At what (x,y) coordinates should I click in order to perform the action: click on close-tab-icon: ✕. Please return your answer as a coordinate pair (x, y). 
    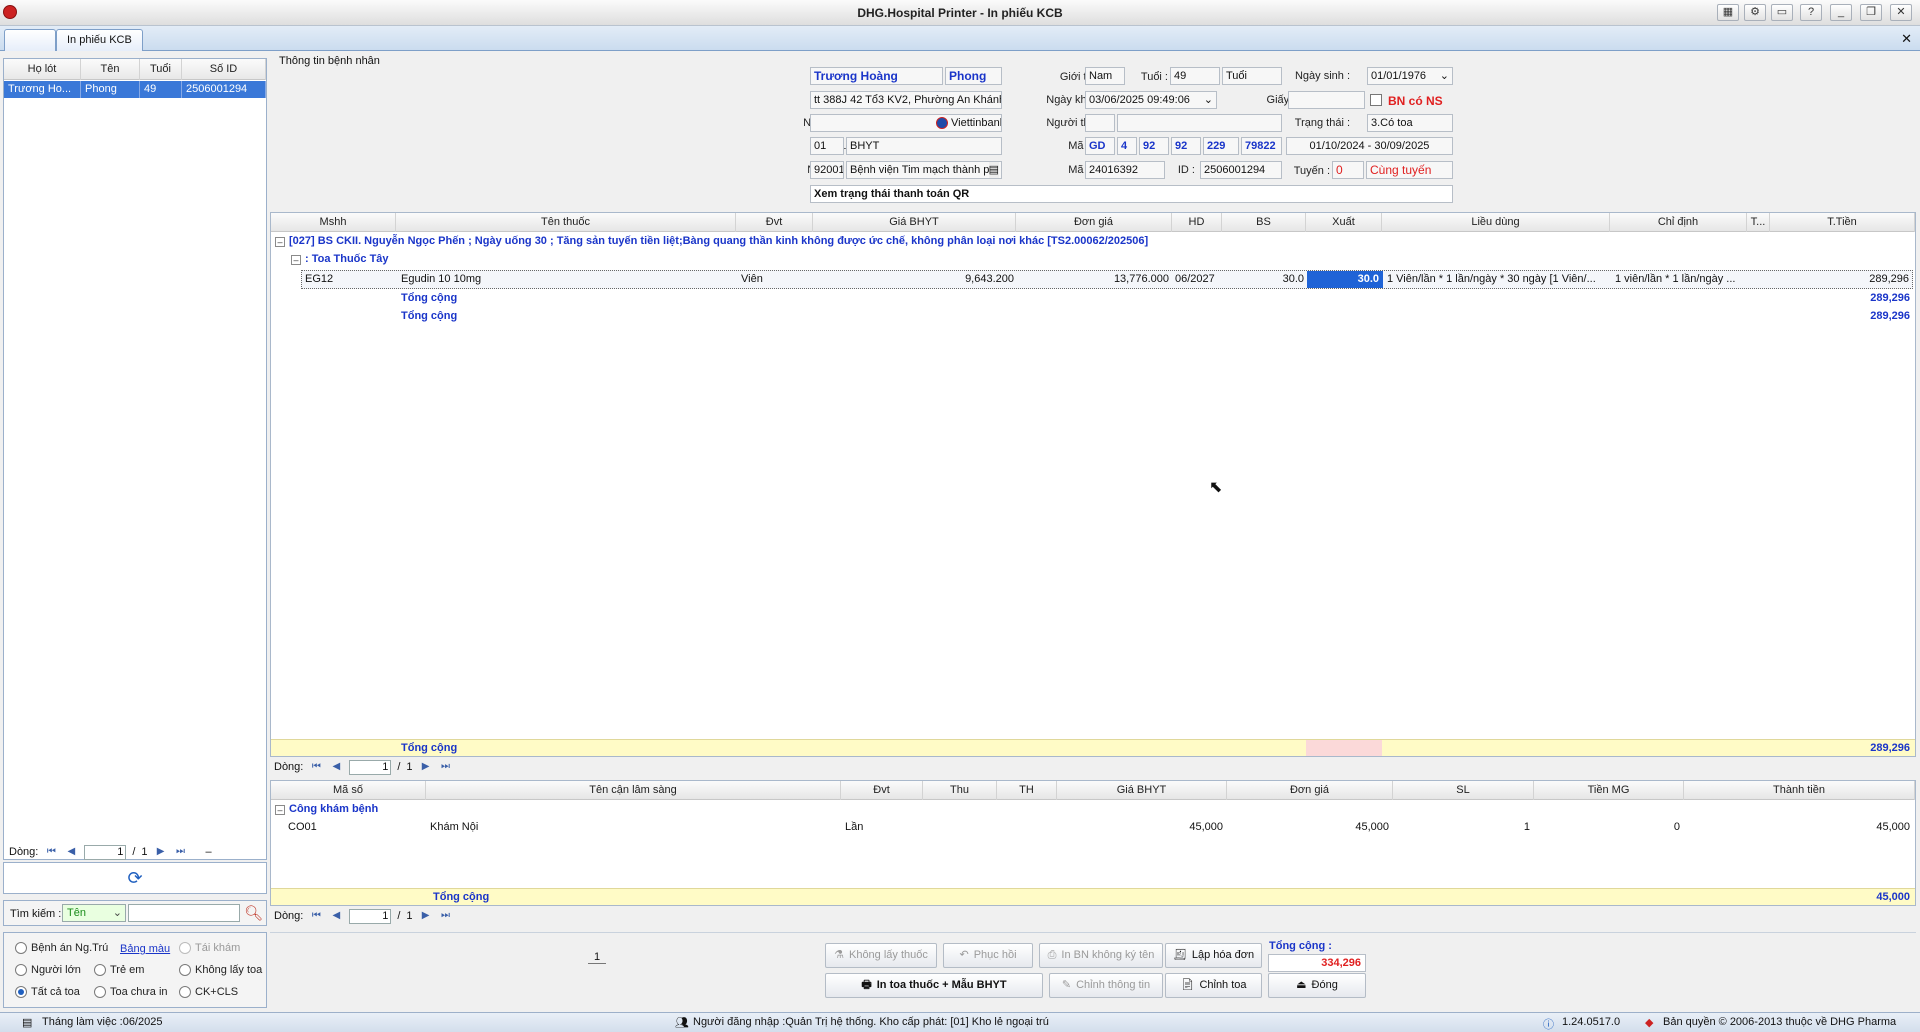
    Looking at the image, I should click on (1906, 39).